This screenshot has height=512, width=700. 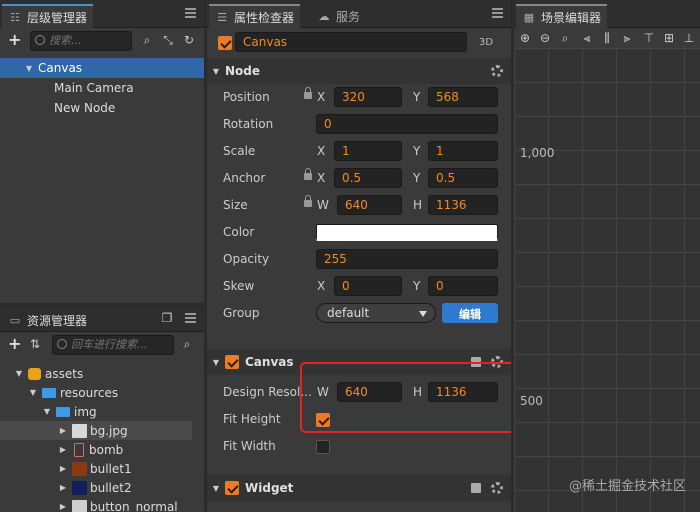 I want to click on zoom-reset-icon: ⌕, so click(x=565, y=38).